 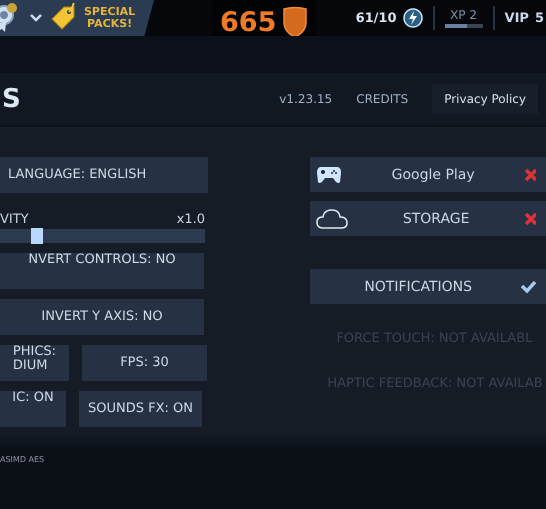 What do you see at coordinates (539, 18) in the screenshot?
I see `vip-level: 5` at bounding box center [539, 18].